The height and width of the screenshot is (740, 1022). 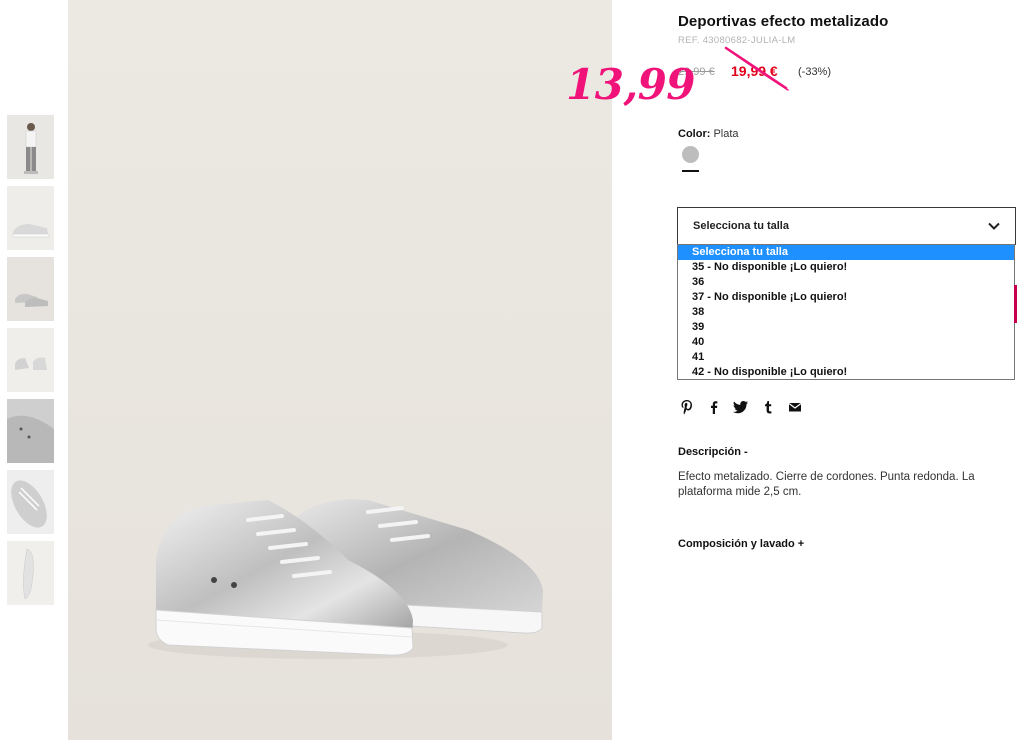 I want to click on size-option: 40, so click(x=846, y=342).